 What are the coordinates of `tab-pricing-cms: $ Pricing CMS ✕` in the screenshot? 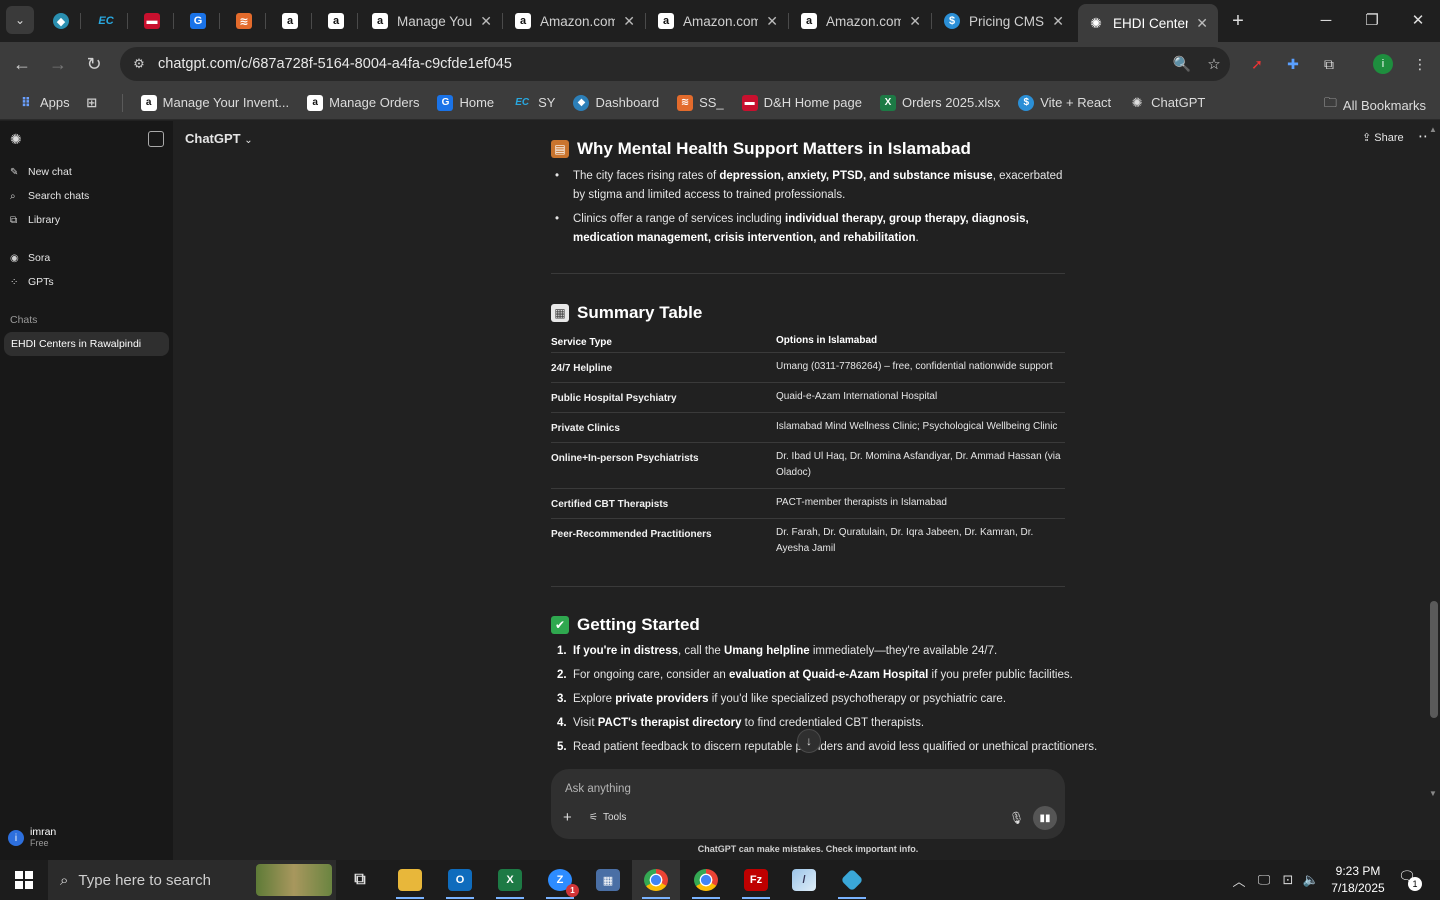 It's located at (1004, 21).